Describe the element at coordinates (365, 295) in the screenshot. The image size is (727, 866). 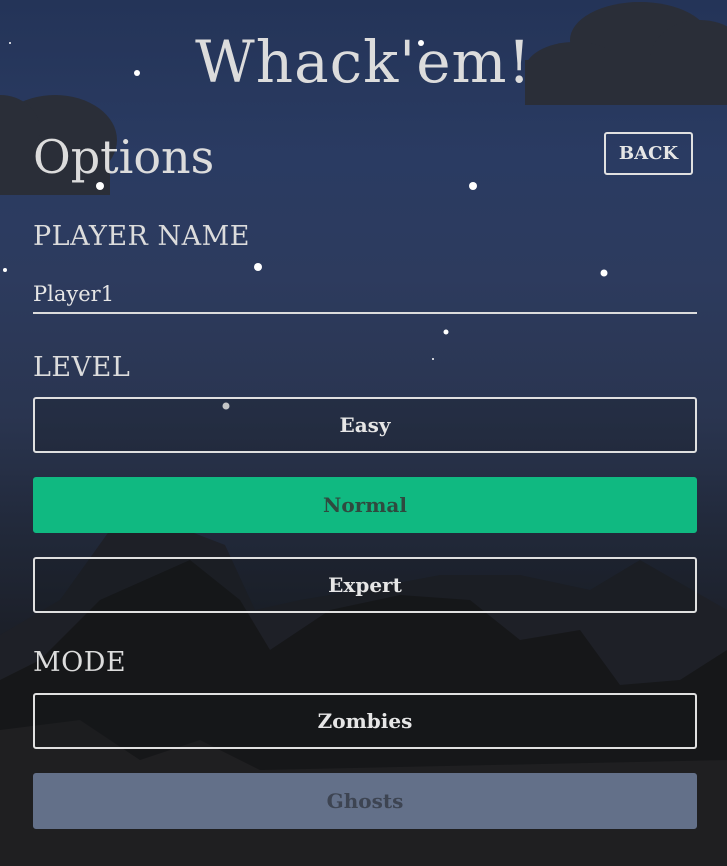
I see `player-name-input` at that location.